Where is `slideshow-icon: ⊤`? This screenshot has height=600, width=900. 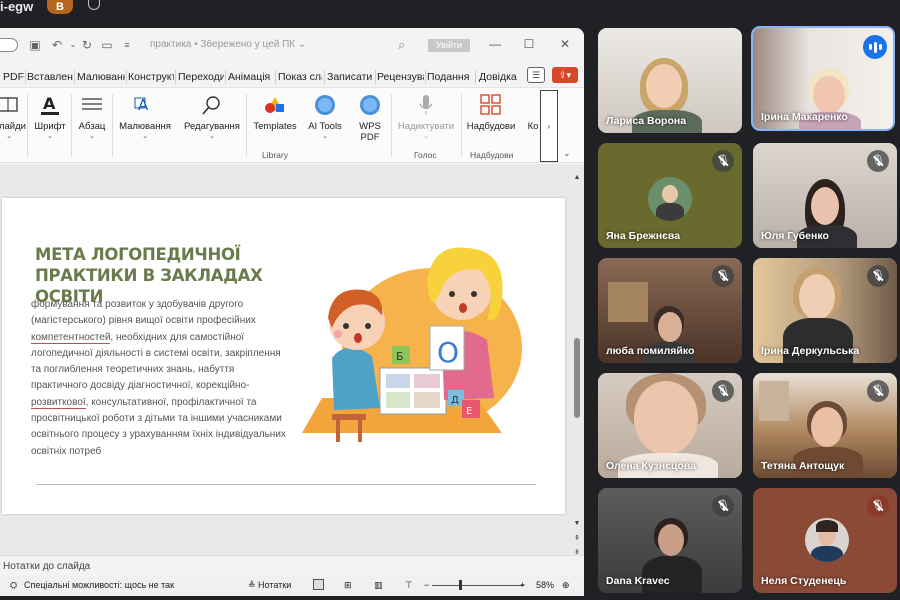 slideshow-icon: ⊤ is located at coordinates (409, 585).